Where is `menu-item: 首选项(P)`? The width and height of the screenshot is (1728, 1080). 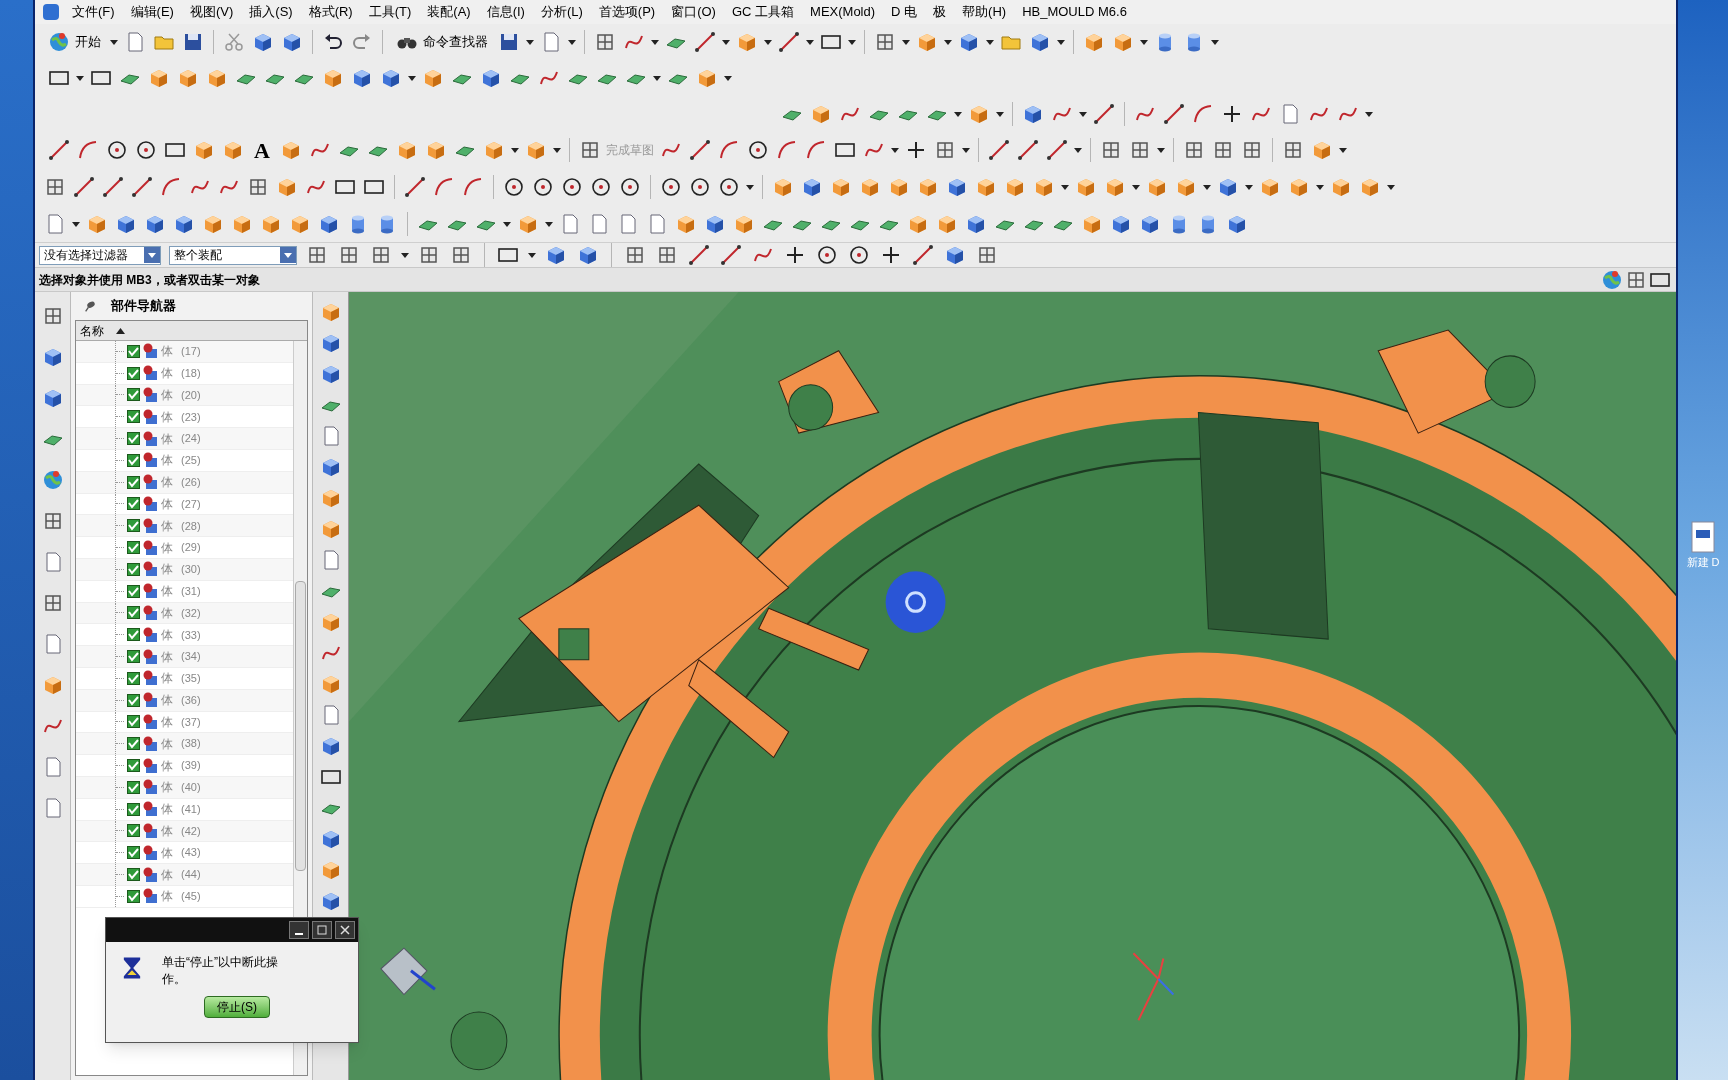
menu-item: 首选项(P) is located at coordinates (627, 12).